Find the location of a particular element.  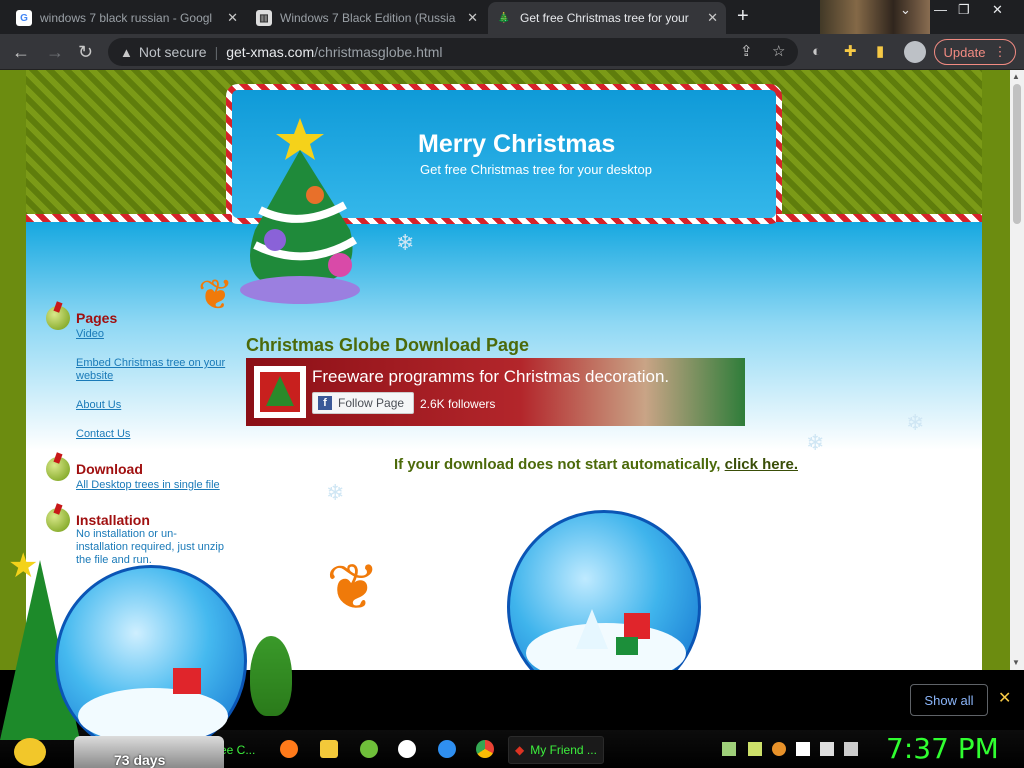

tab-christmas-tree: 🎄 Get free Christmas tree for your ✕ is located at coordinates (607, 18).